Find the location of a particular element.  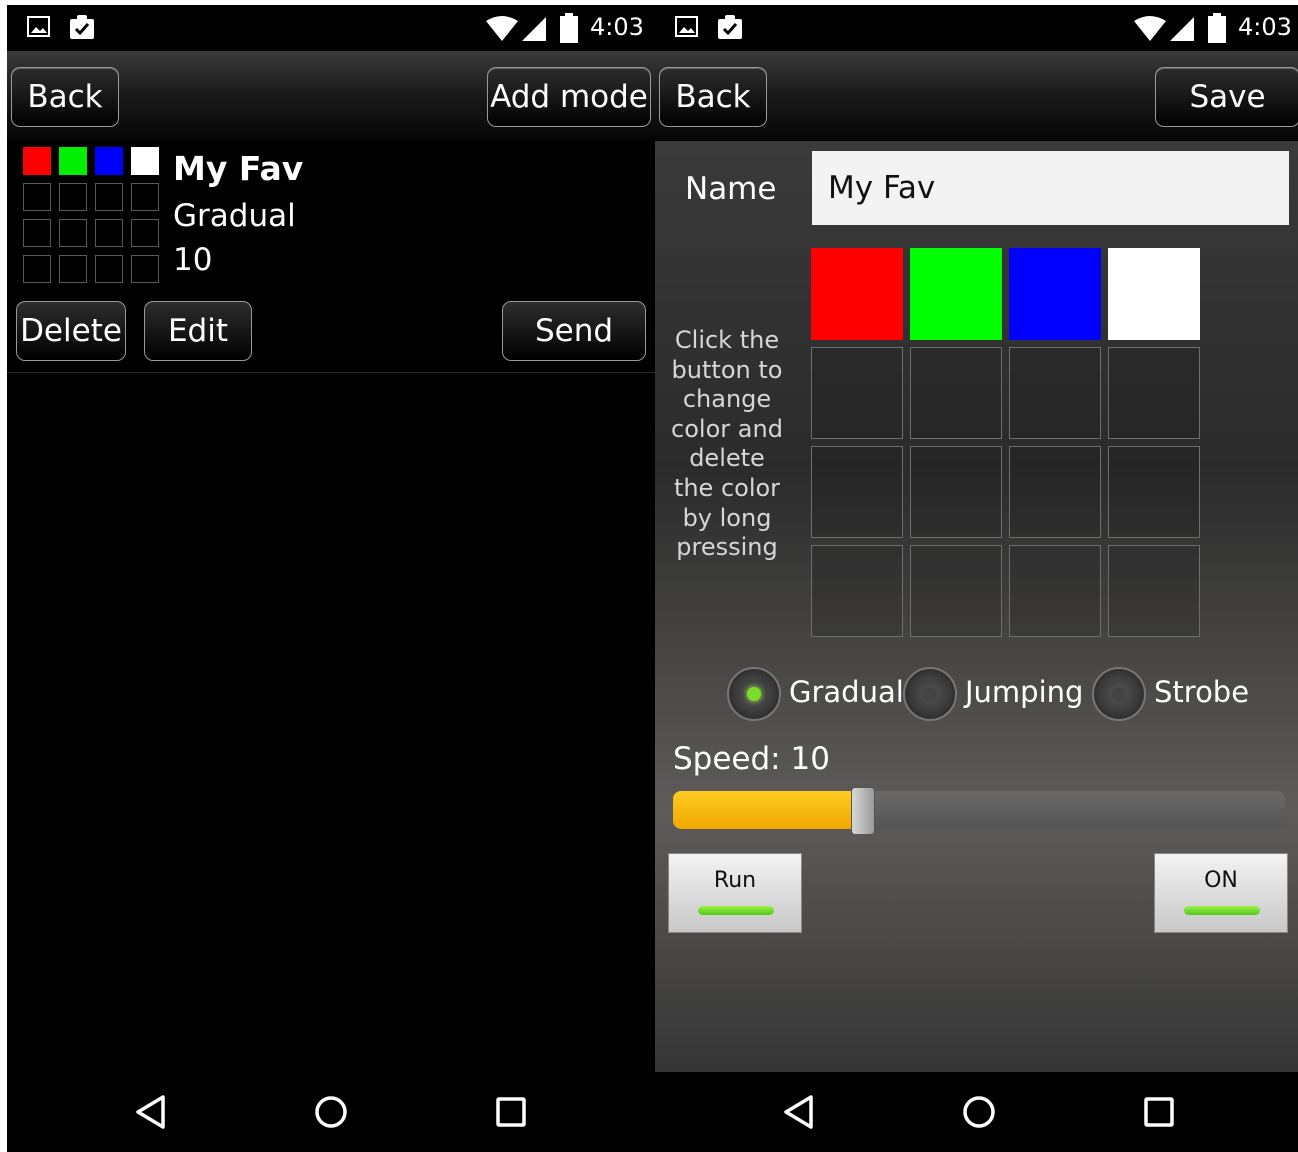

speed-slider is located at coordinates (979, 810).